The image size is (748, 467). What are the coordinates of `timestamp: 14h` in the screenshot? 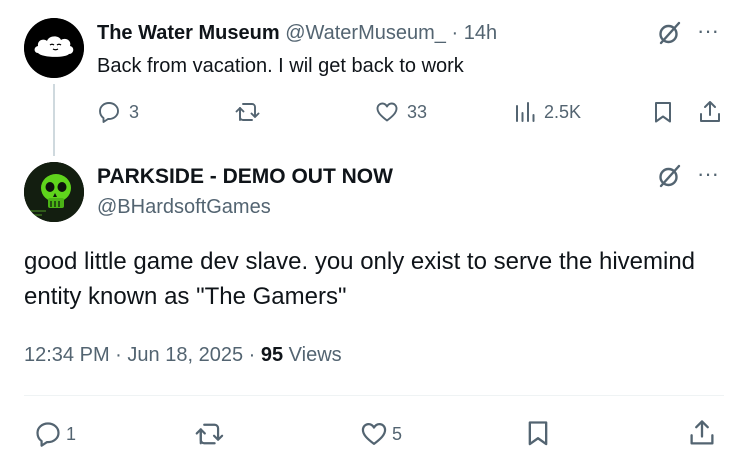 It's located at (480, 33).